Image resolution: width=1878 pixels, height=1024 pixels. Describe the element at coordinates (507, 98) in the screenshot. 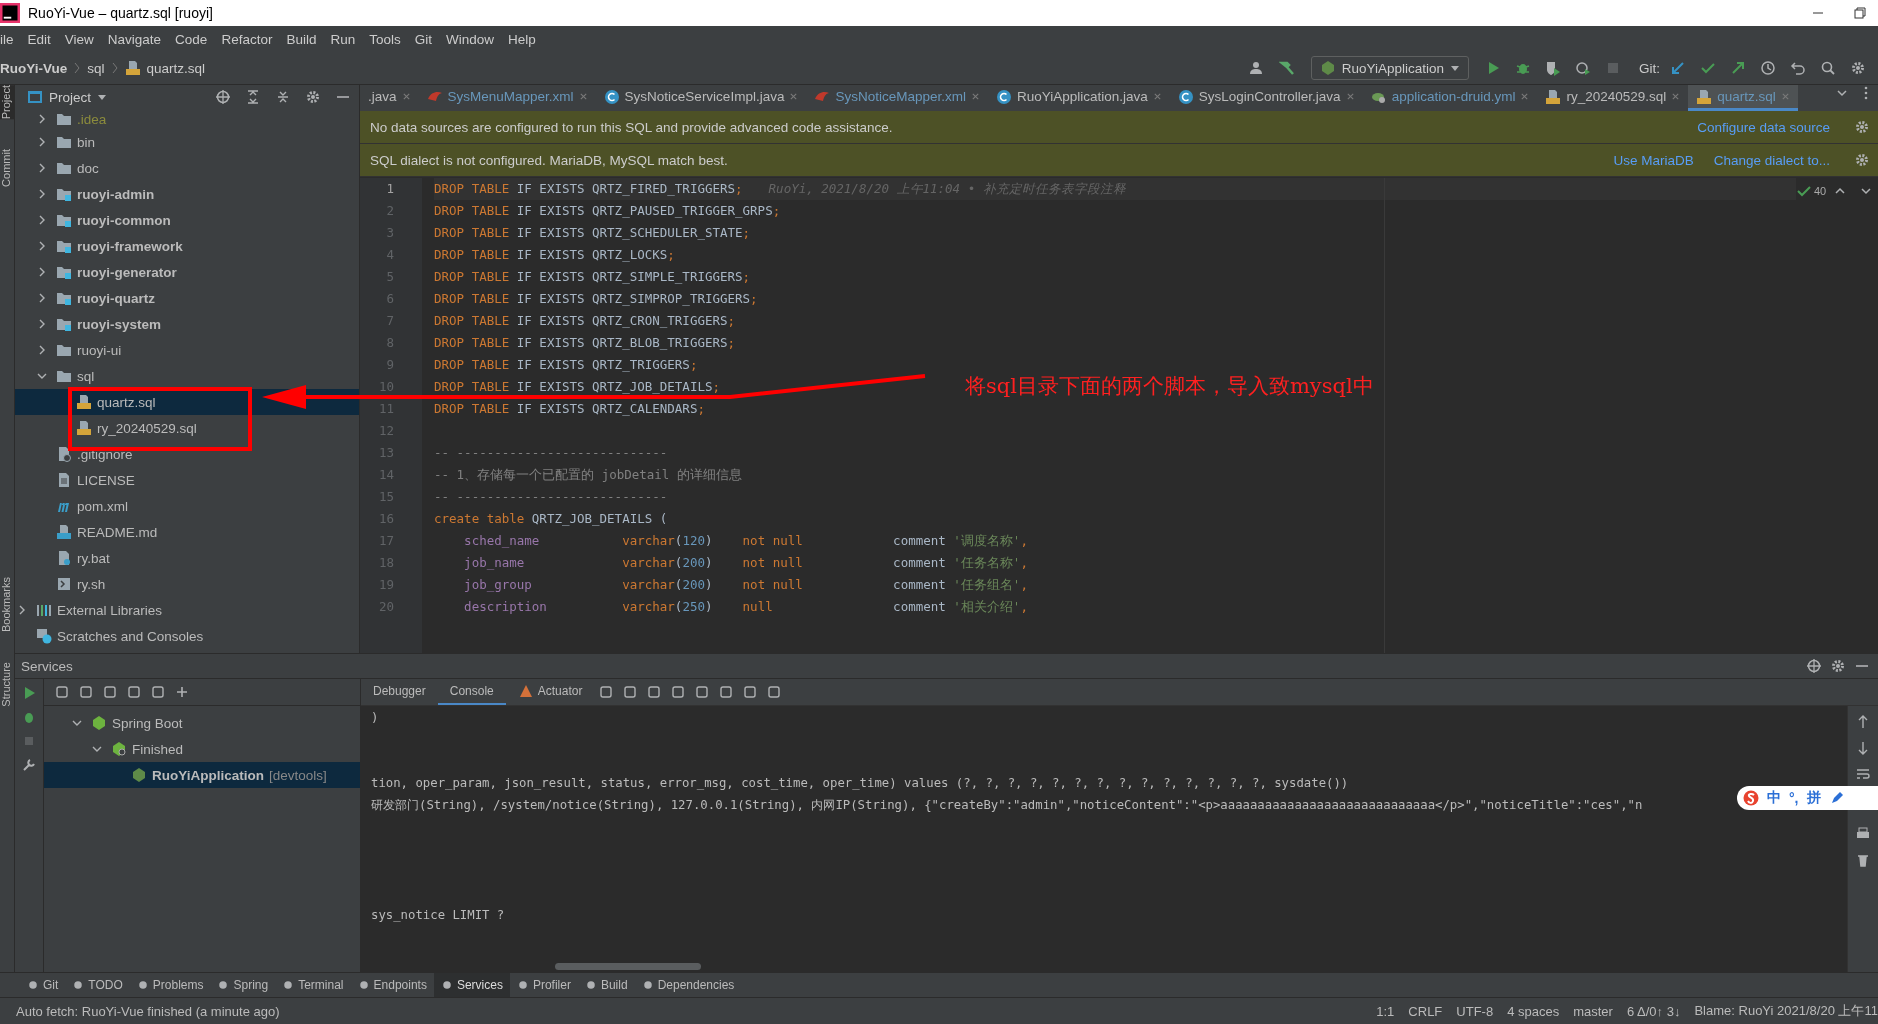

I see `editor-tab: SysMenuMapper.xml` at that location.